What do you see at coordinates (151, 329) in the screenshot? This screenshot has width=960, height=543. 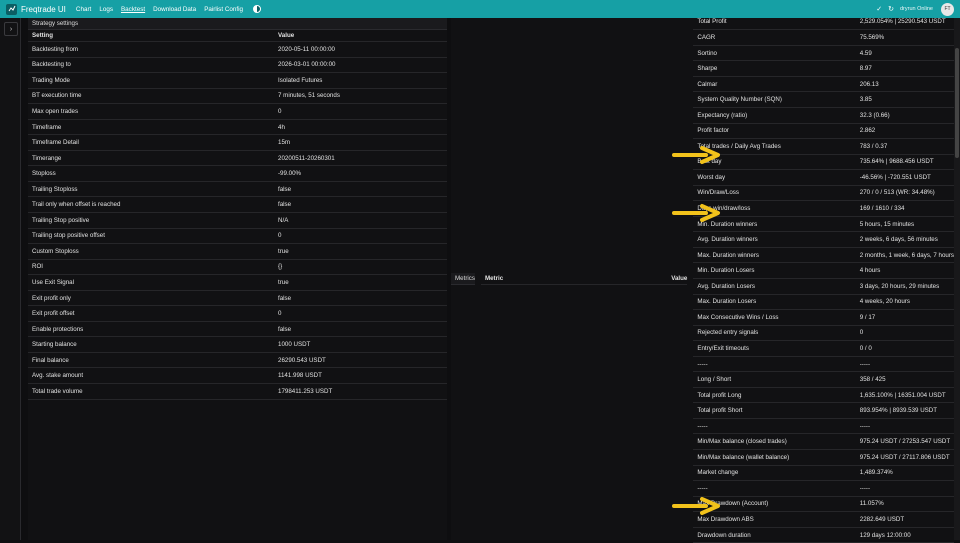 I see `row-label: Enable protections` at bounding box center [151, 329].